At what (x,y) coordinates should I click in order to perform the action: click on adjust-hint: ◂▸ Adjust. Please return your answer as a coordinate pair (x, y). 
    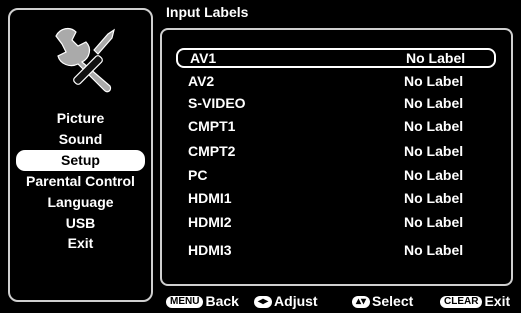
    Looking at the image, I should click on (286, 301).